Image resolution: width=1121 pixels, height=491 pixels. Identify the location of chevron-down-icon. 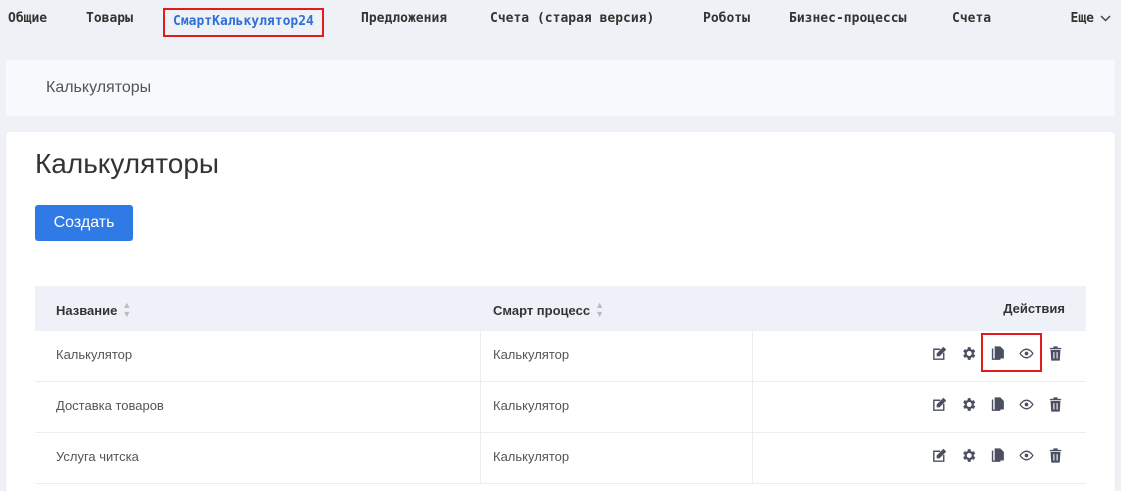
(1105, 18).